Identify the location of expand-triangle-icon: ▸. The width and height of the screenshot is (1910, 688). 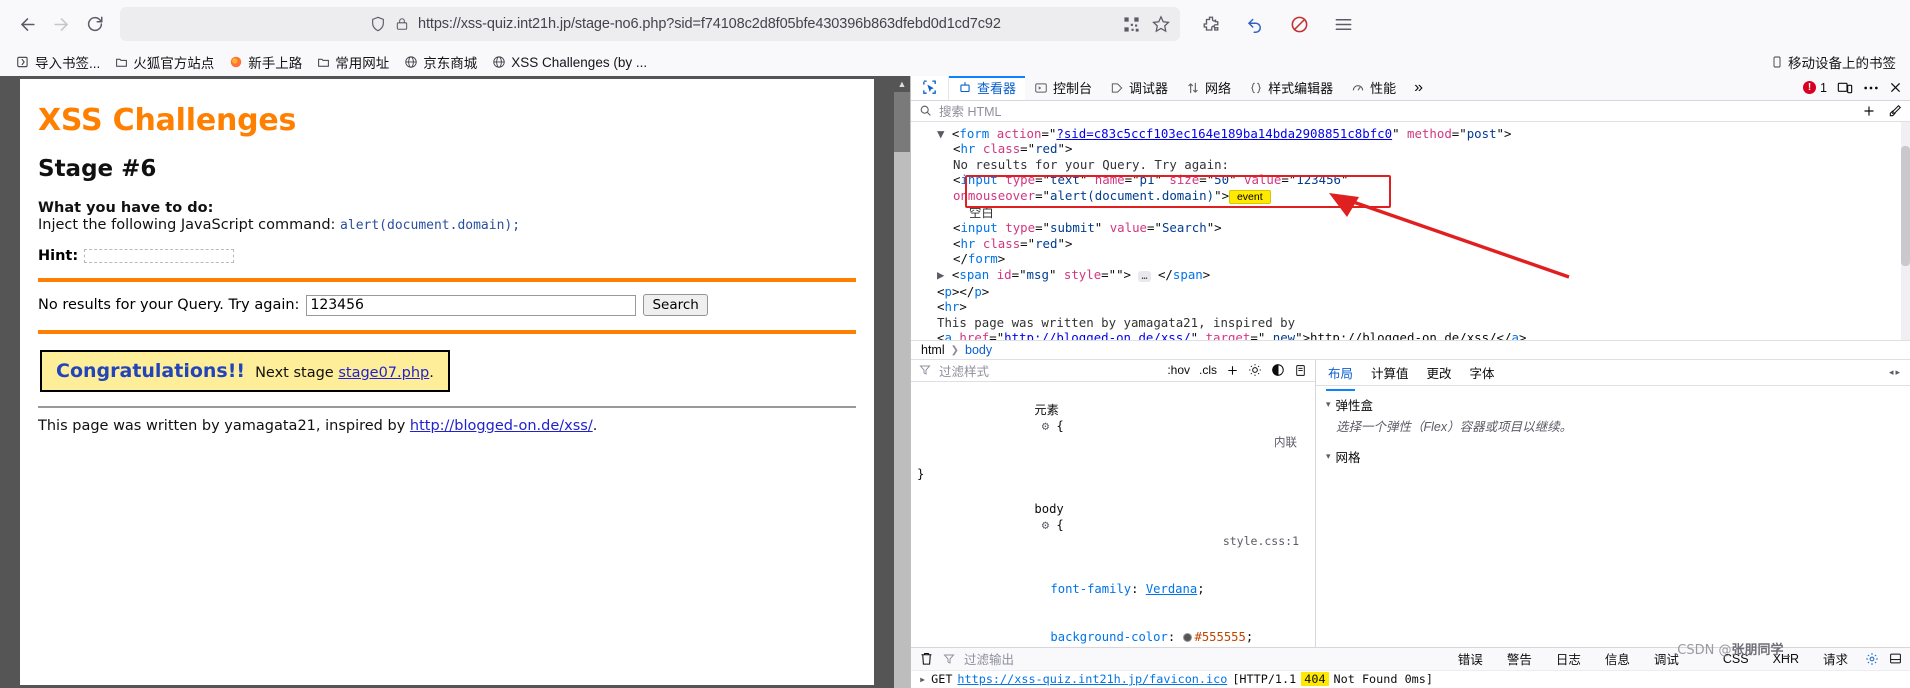
(922, 679).